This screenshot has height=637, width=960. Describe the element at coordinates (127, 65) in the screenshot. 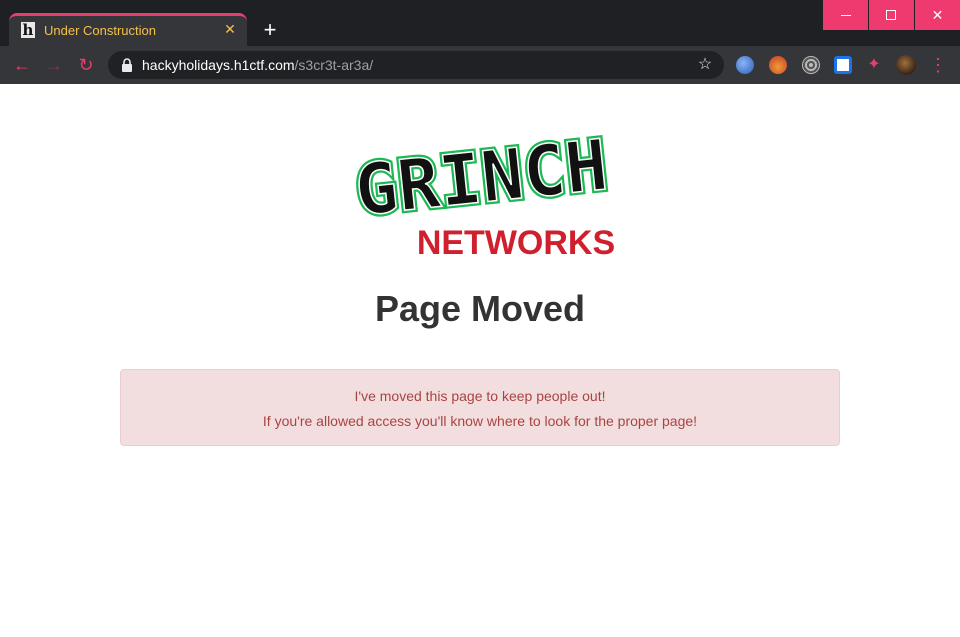

I see `lock-icon` at that location.